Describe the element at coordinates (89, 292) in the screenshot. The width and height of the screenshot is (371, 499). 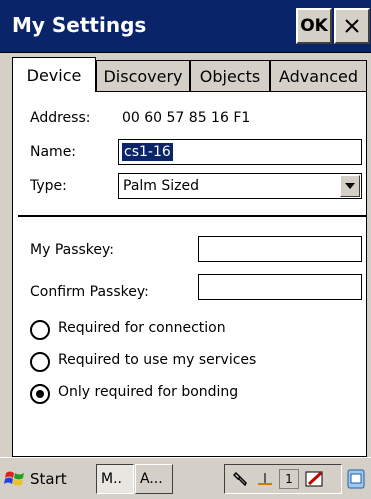
I see `confirm-passkey-label: Confirm Passkey:` at that location.